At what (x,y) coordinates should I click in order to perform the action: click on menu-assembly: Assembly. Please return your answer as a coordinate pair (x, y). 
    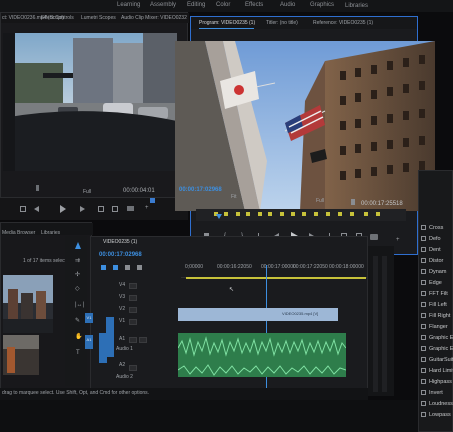
    Looking at the image, I should click on (163, 5).